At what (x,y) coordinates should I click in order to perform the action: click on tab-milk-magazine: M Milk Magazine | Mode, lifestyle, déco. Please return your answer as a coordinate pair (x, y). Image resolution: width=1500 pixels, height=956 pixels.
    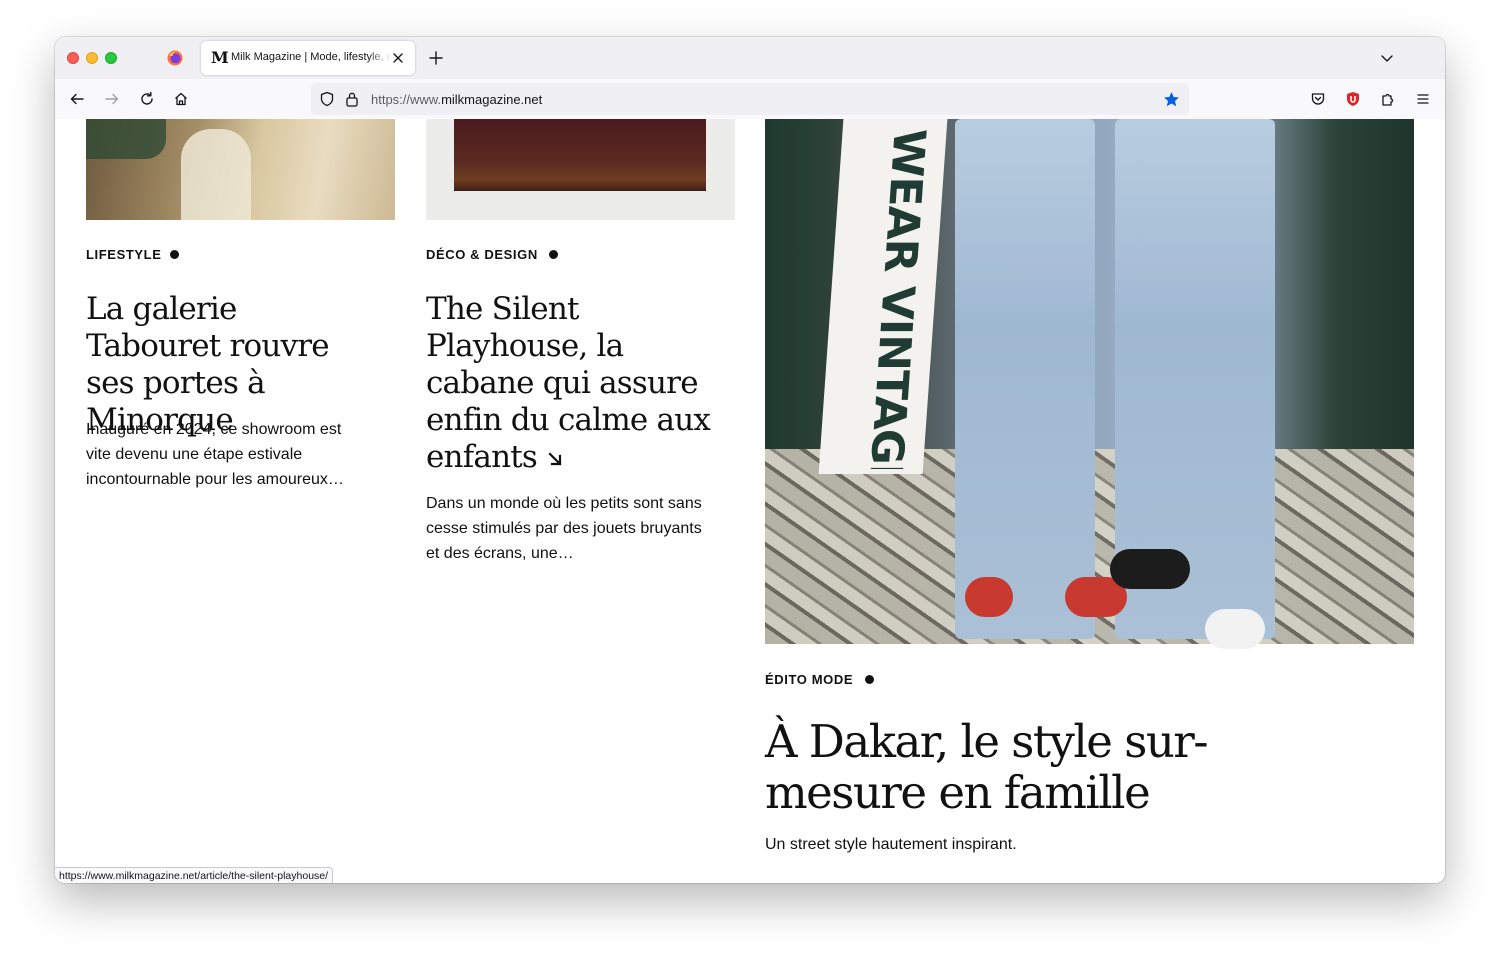
    Looking at the image, I should click on (308, 58).